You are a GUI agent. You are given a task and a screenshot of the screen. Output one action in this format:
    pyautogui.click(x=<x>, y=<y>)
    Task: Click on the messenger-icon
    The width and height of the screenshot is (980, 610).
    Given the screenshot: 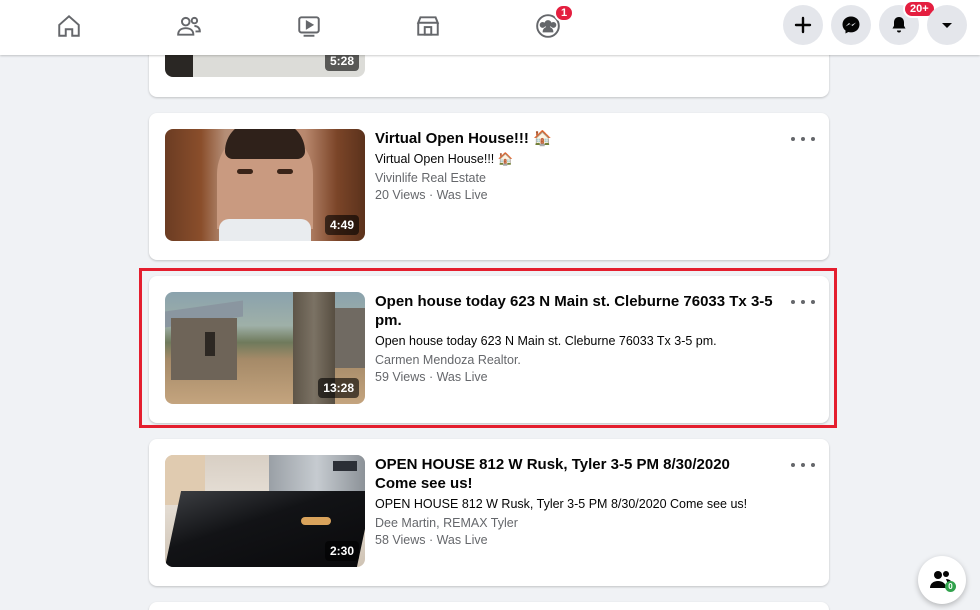 What is the action you would take?
    pyautogui.click(x=851, y=25)
    